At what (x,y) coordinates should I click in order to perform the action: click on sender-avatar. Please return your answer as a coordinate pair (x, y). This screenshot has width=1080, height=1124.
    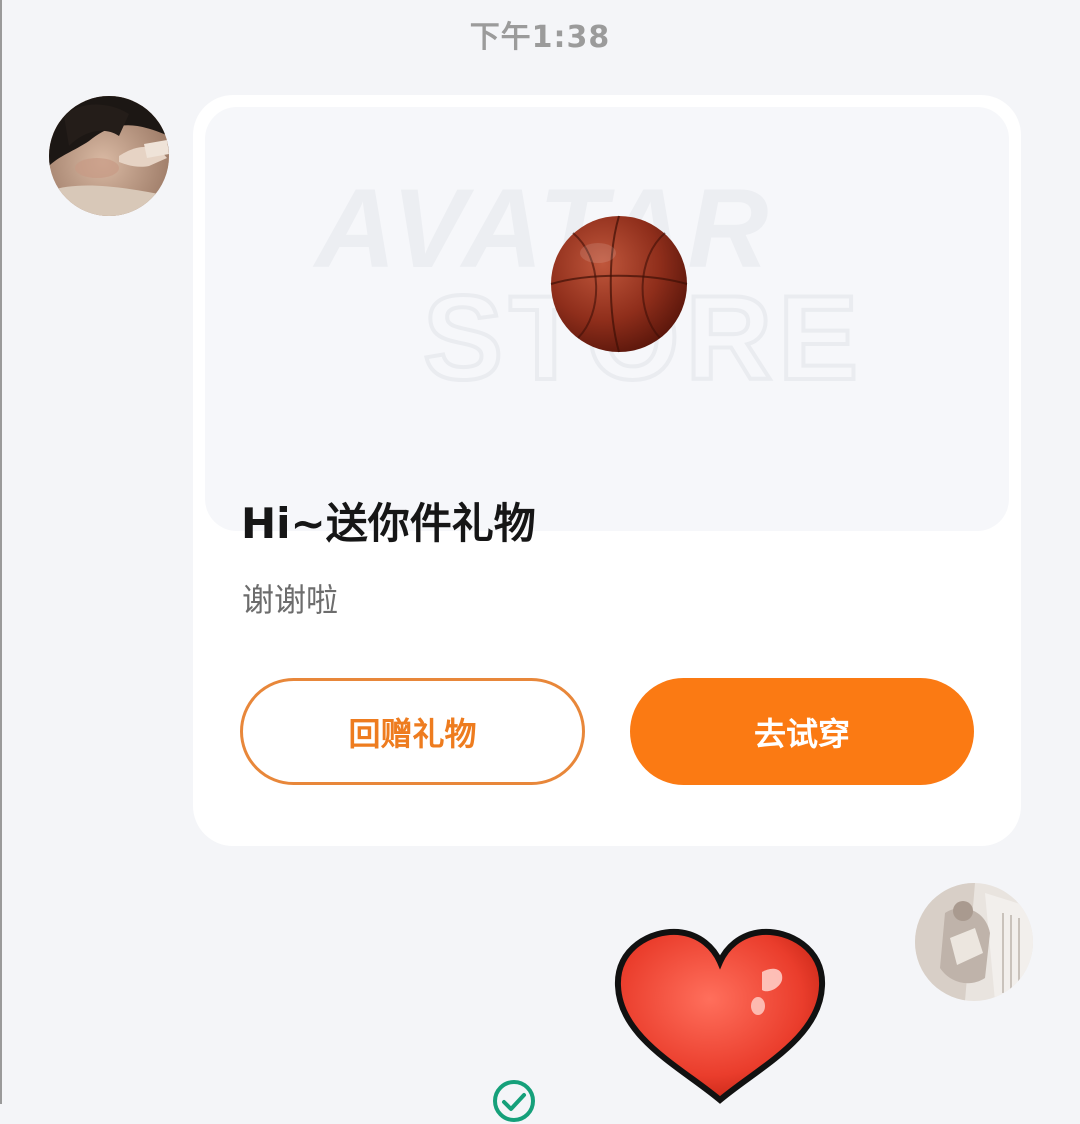
    Looking at the image, I should click on (109, 156).